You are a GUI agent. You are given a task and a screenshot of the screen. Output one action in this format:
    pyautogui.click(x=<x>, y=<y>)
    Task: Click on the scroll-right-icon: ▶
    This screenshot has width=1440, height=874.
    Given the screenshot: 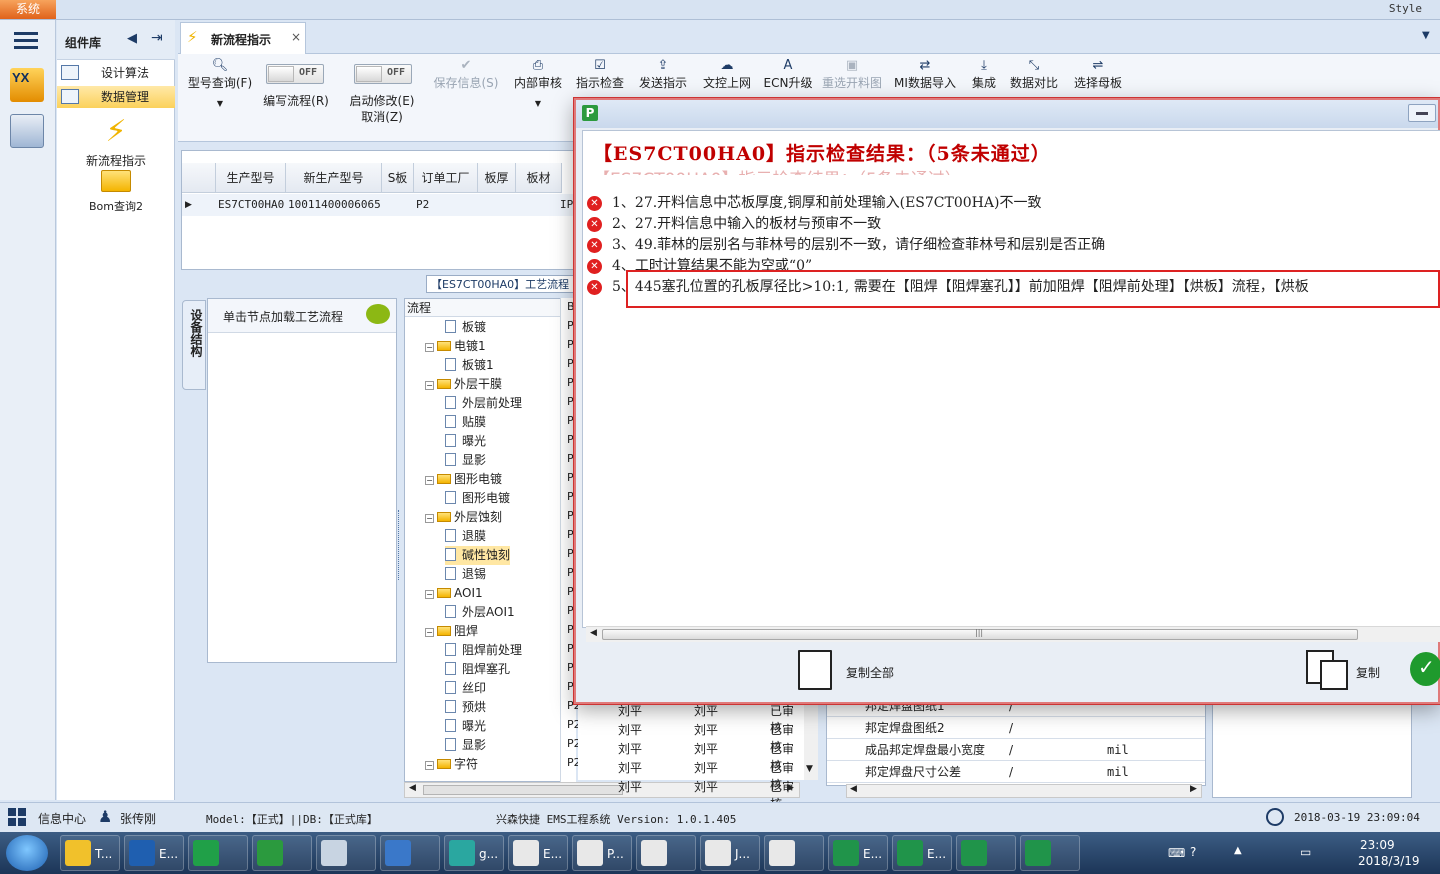 What is the action you would take?
    pyautogui.click(x=1193, y=789)
    